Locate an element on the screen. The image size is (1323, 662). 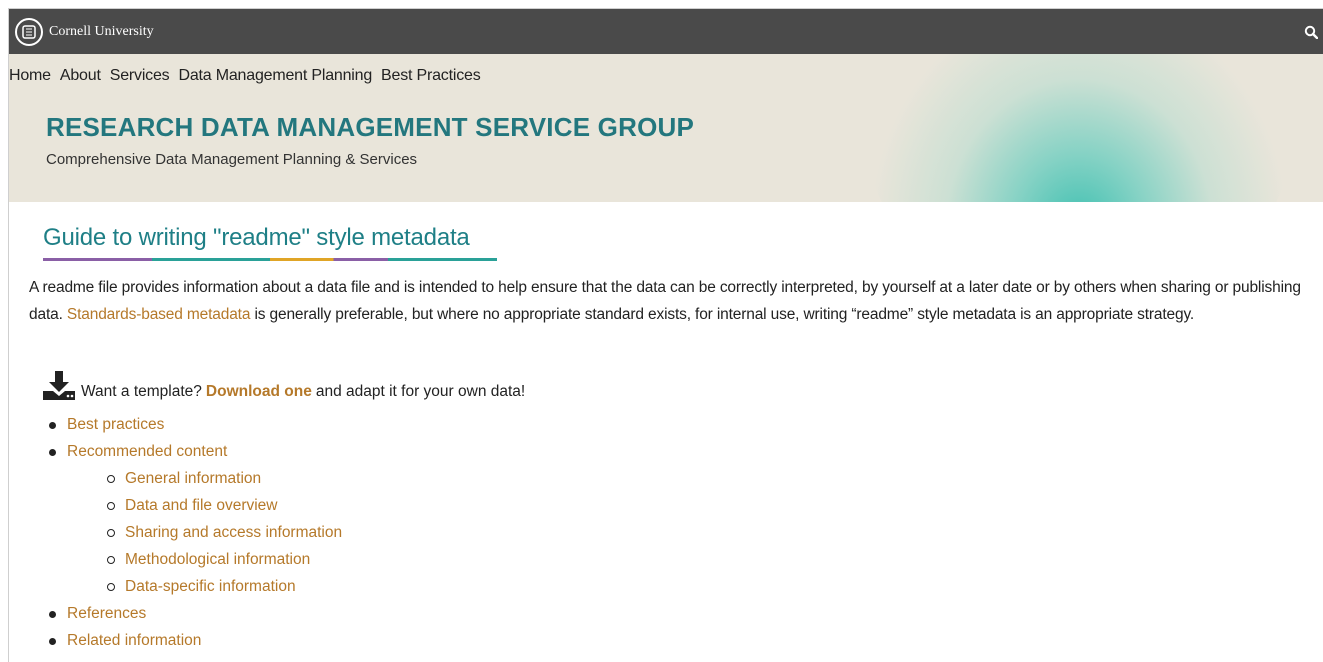
toc-subitem: Sharing and access information is located at coordinates (224, 532).